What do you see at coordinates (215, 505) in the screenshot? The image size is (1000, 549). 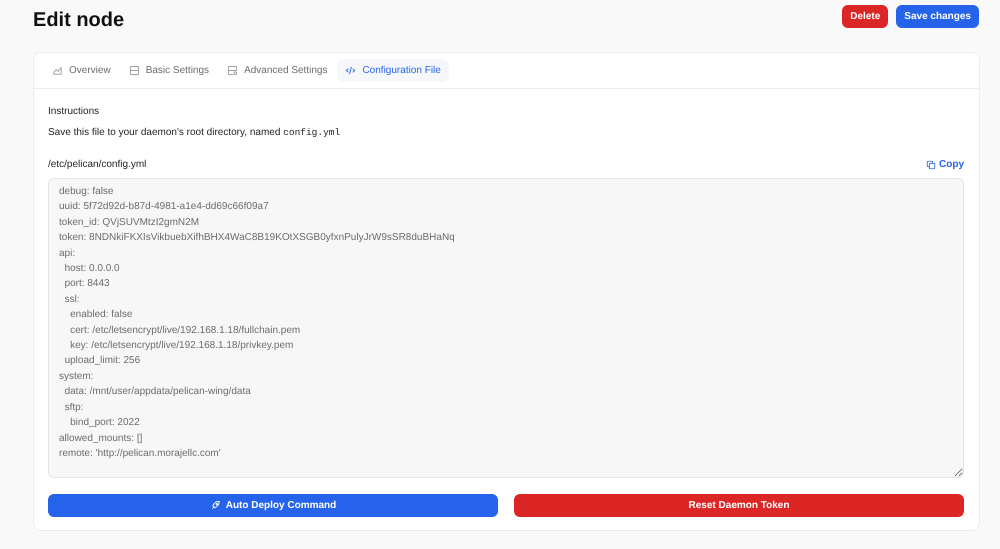 I see `rocket-icon` at bounding box center [215, 505].